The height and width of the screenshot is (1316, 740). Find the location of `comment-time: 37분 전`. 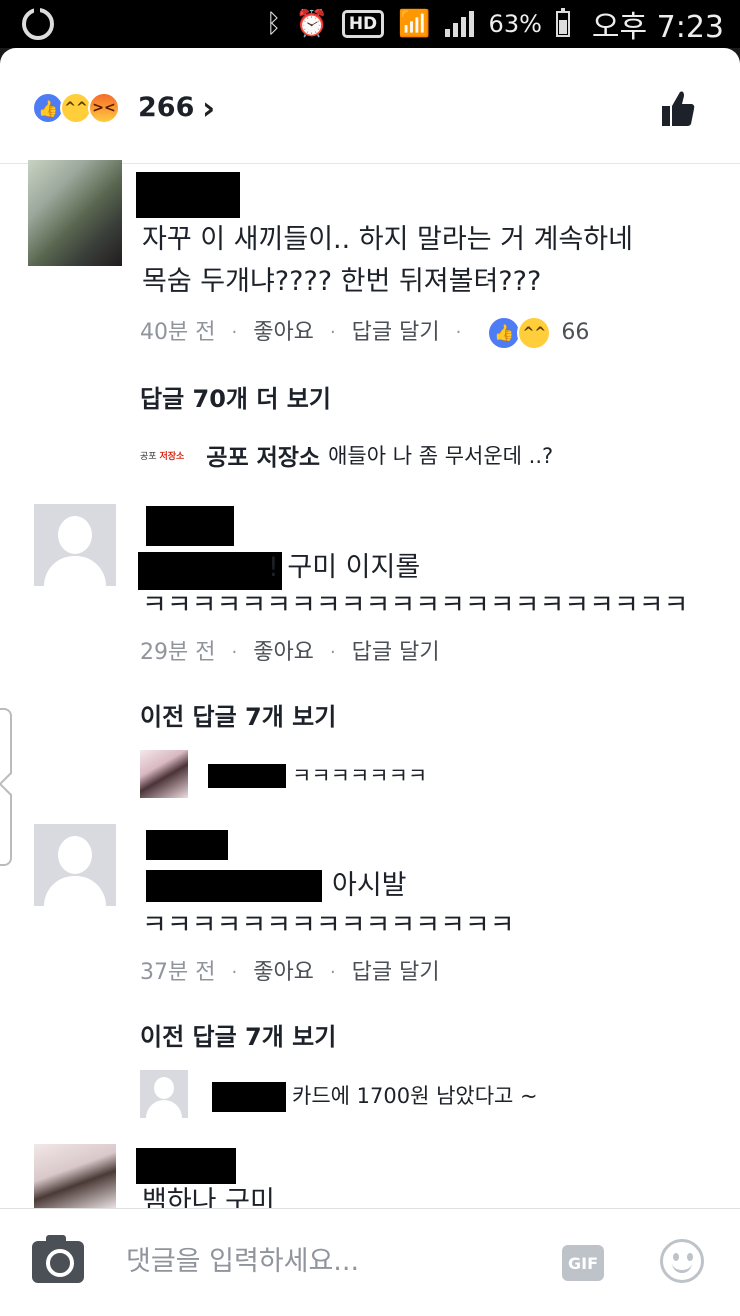

comment-time: 37분 전 is located at coordinates (178, 972).